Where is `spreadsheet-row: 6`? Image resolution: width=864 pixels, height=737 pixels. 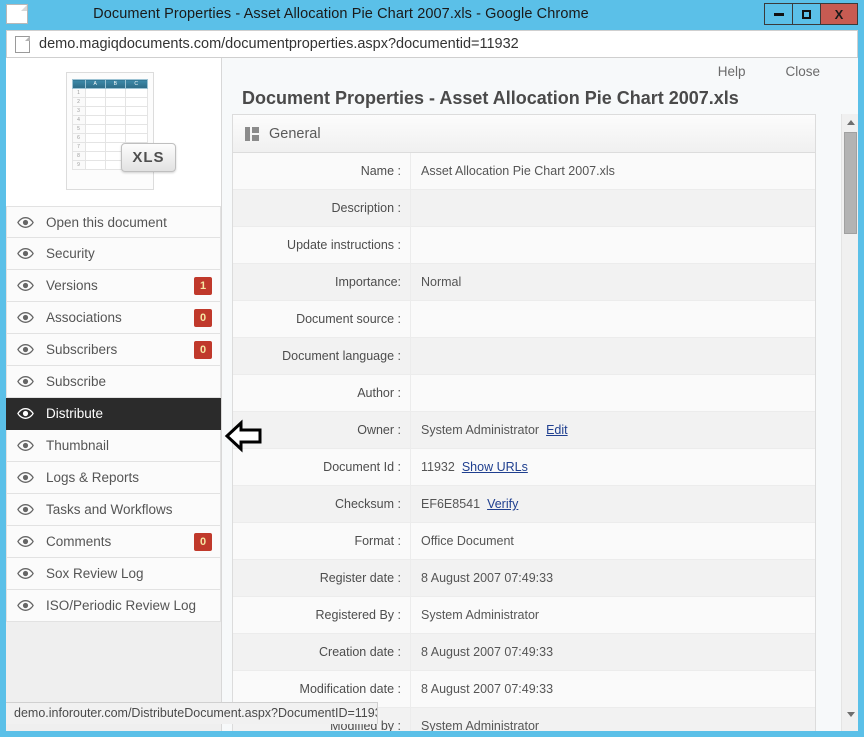
spreadsheet-row: 6 is located at coordinates (109, 138).